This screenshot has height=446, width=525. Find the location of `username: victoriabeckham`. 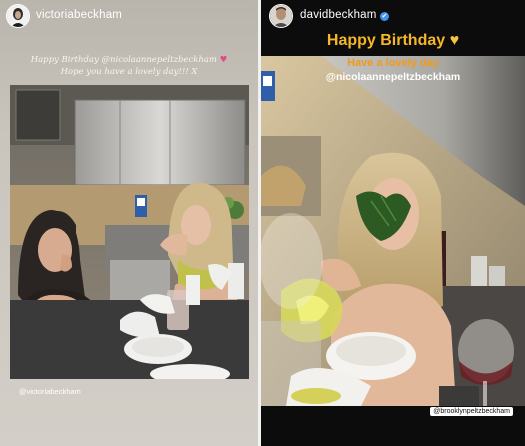

username: victoriabeckham is located at coordinates (79, 15).